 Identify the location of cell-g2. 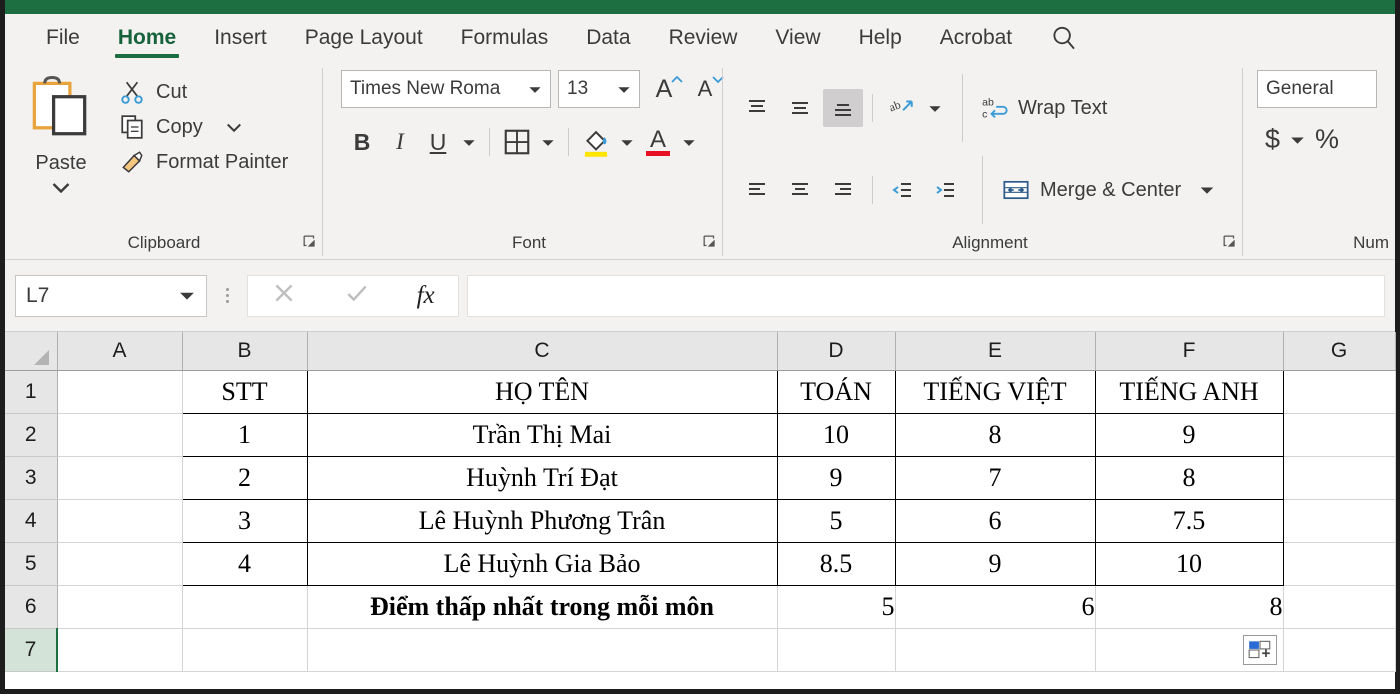
(1339, 435).